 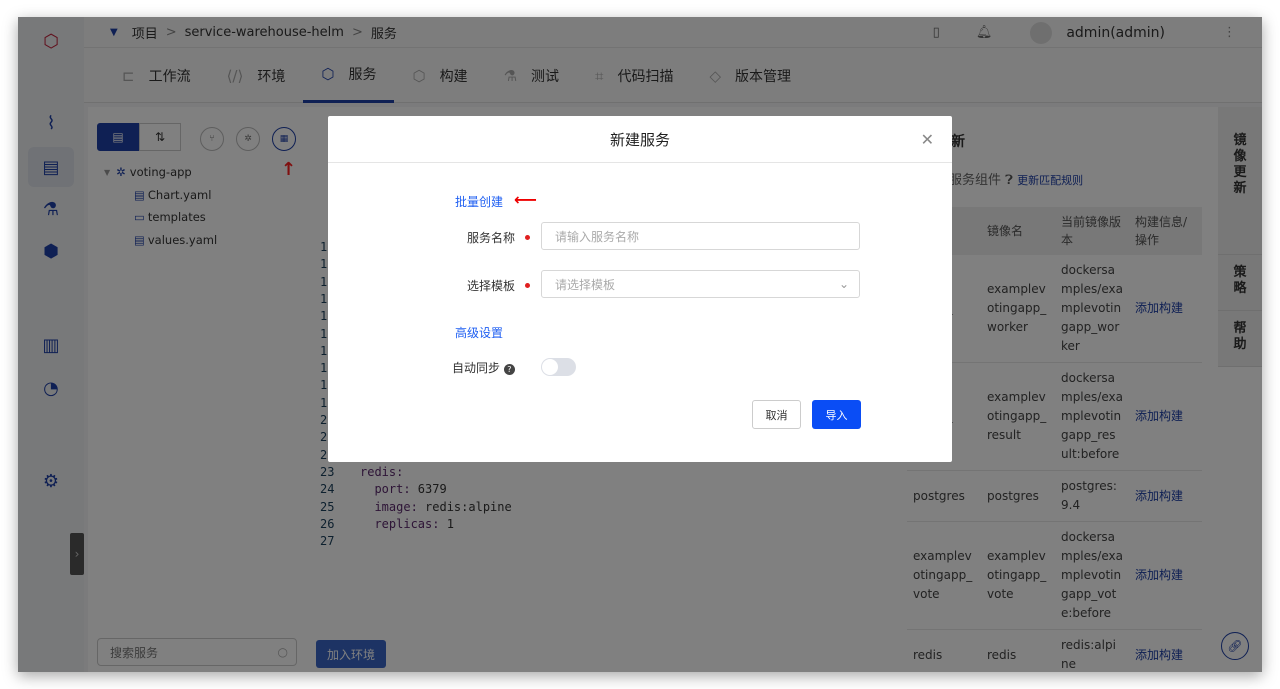 What do you see at coordinates (51, 388) in the screenshot?
I see `chart-pie-icon: ◔` at bounding box center [51, 388].